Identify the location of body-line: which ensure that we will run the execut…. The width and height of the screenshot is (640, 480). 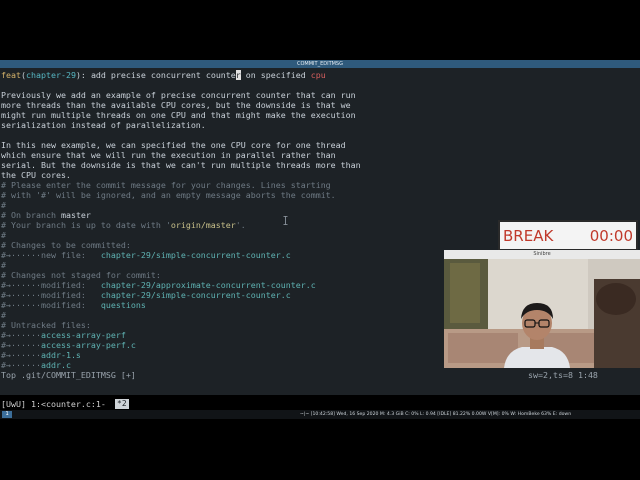
(168, 155).